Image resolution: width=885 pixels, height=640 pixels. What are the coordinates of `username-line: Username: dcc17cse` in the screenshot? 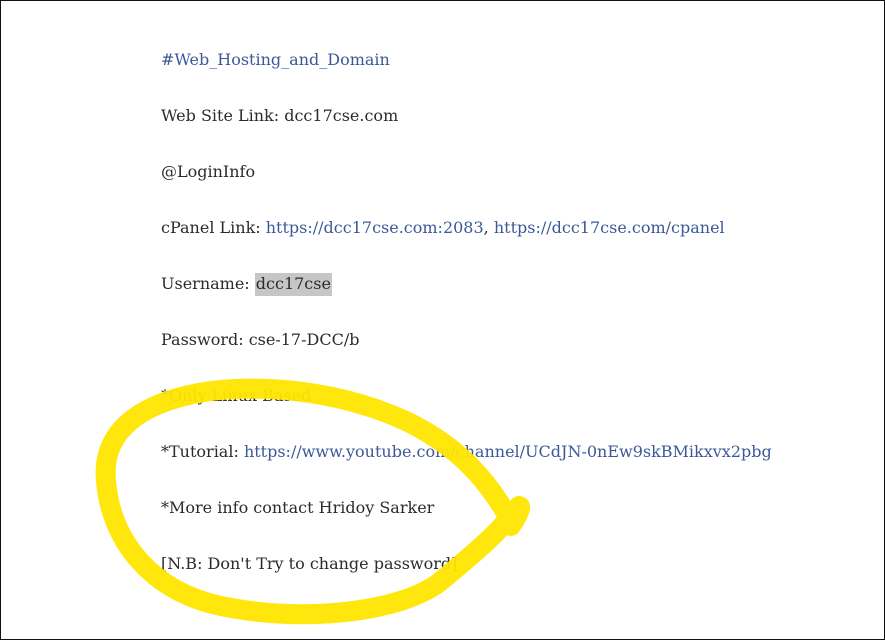 It's located at (246, 284).